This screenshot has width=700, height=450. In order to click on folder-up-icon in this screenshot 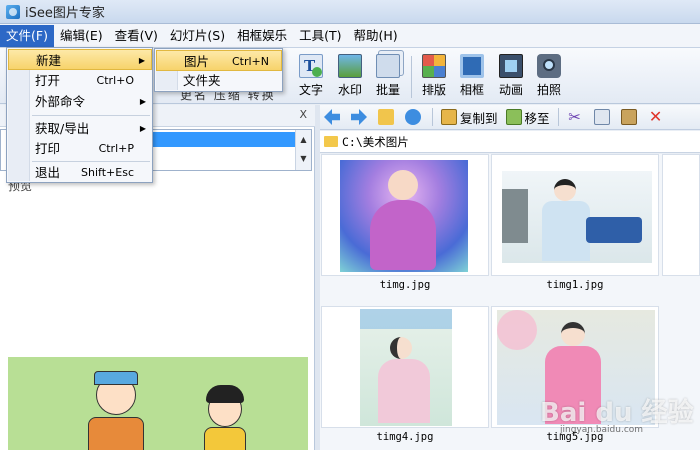, I will do `click(386, 117)`.